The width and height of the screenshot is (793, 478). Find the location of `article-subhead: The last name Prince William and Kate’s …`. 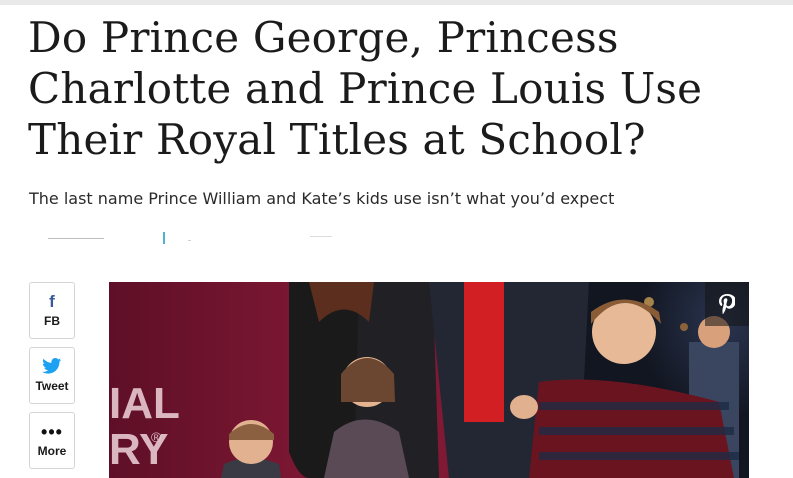

article-subhead: The last name Prince William and Kate’s … is located at coordinates (322, 198).